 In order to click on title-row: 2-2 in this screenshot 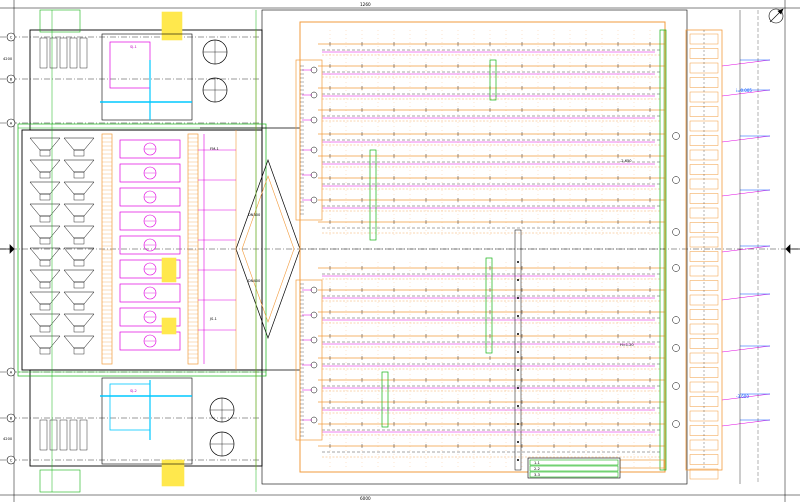, I will do `click(537, 469)`.